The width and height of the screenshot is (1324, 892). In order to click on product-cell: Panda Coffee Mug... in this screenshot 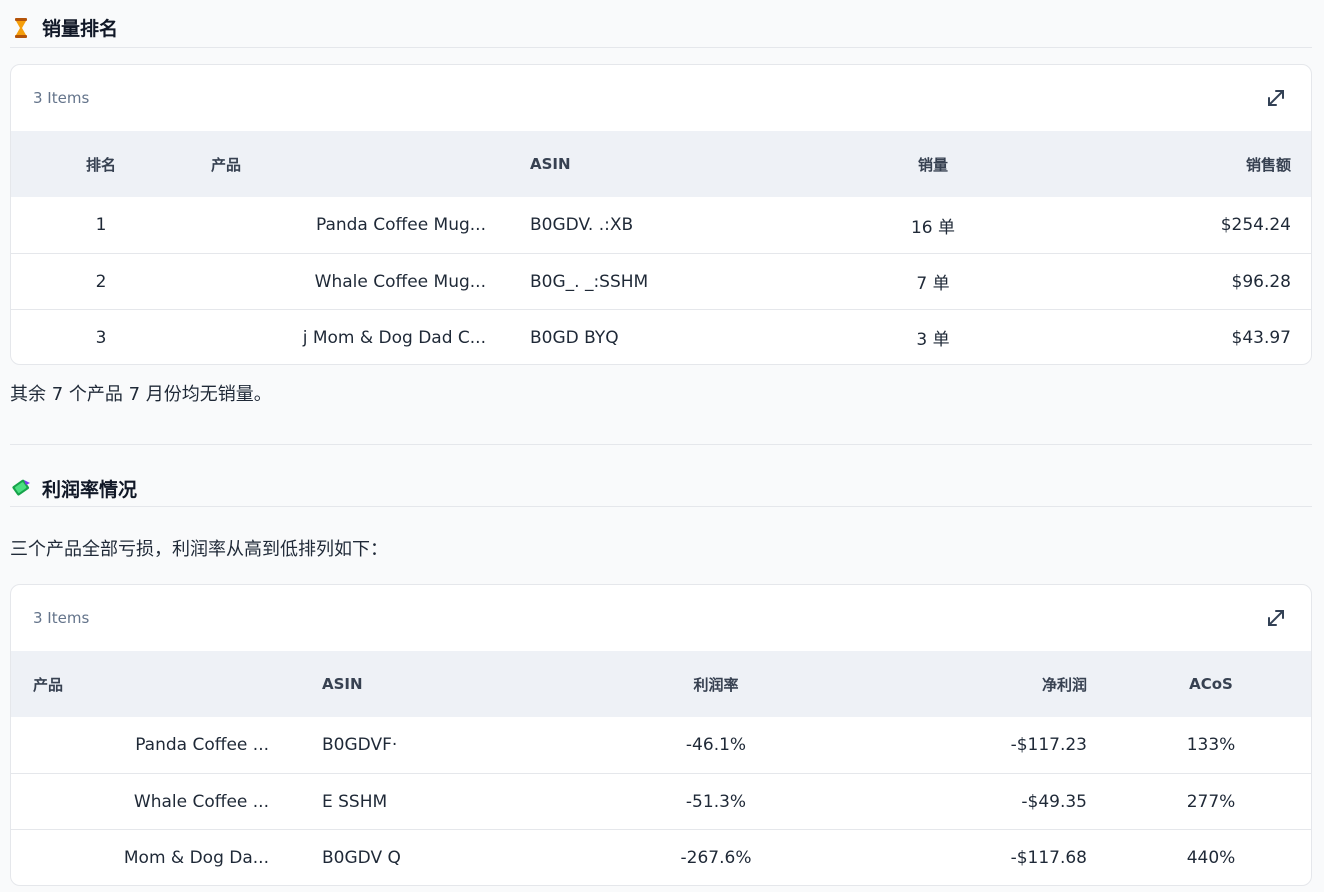, I will do `click(400, 225)`.